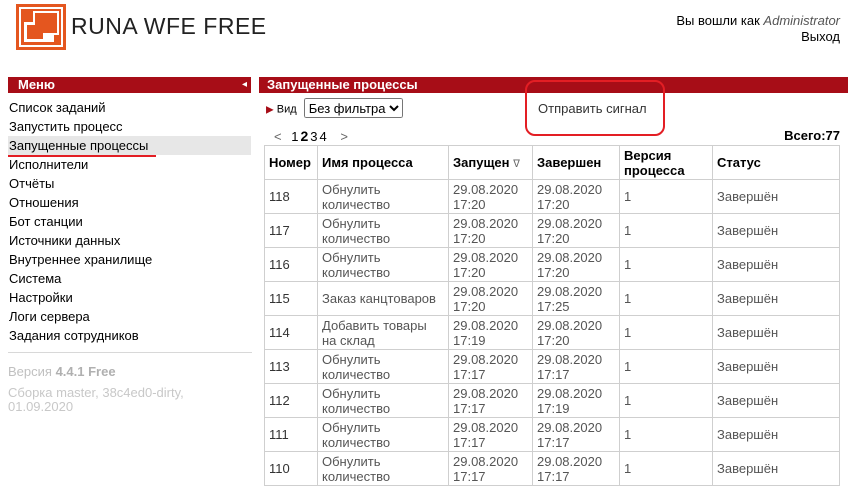 Image resolution: width=848 pixels, height=497 pixels. I want to click on sidebar-item: Источники данных, so click(129, 240).